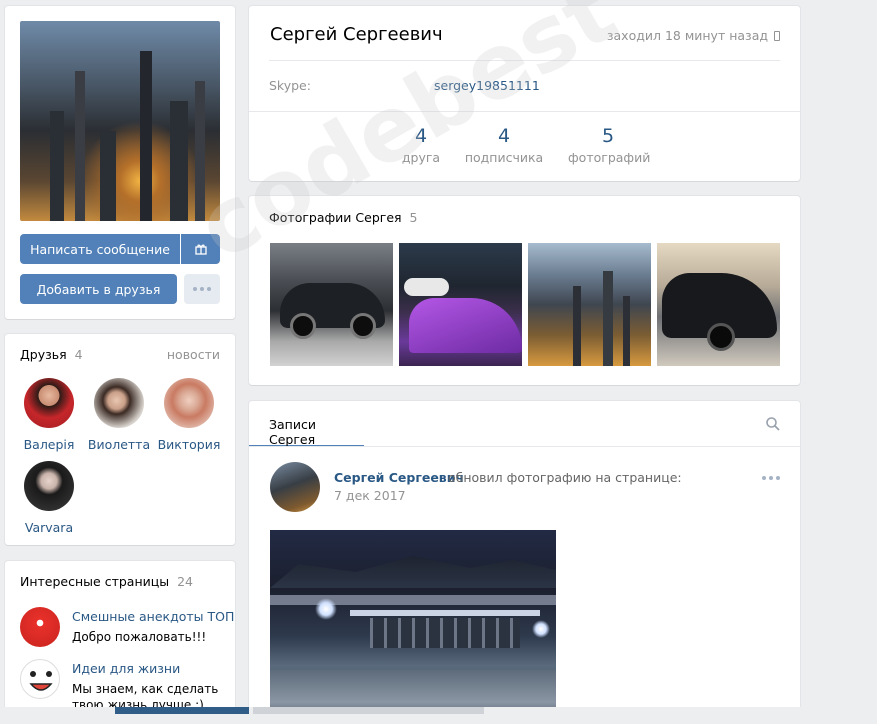 The image size is (877, 724). Describe the element at coordinates (78, 354) in the screenshot. I see `friends-count: 4` at that location.